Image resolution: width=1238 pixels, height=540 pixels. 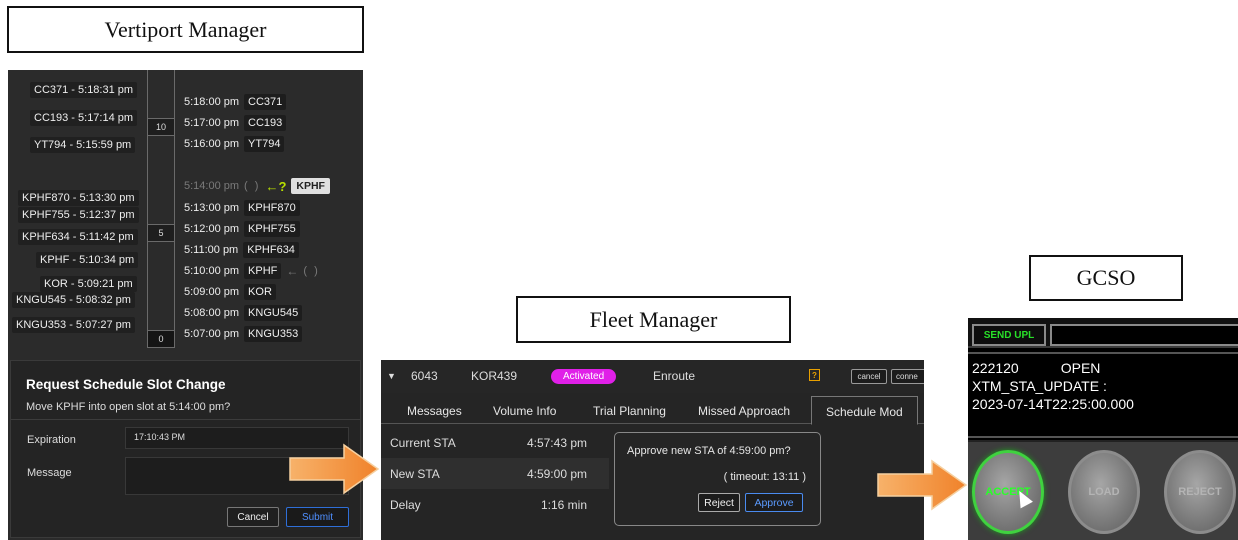 What do you see at coordinates (1039, 386) in the screenshot?
I see `message-type: XTM_STA_UPDATE :` at bounding box center [1039, 386].